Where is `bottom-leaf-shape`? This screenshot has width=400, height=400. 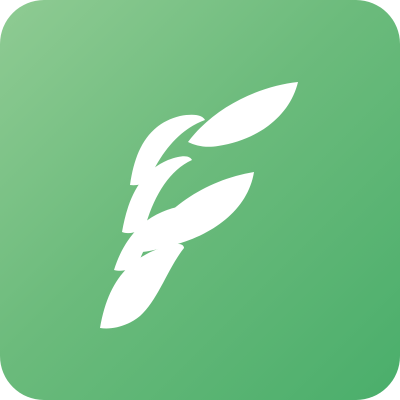
bottom-leaf-shape is located at coordinates (142, 286).